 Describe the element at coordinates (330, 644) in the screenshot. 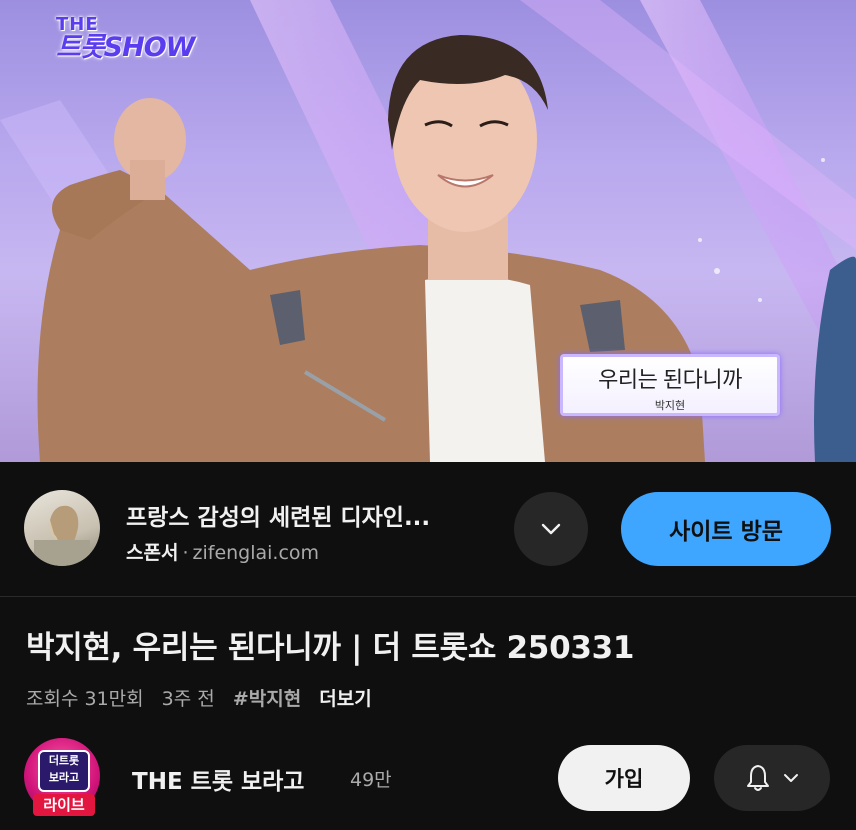

I see `video-title: 박지현, 우리는 된다니까 | 더 트롯쇼 250331` at that location.